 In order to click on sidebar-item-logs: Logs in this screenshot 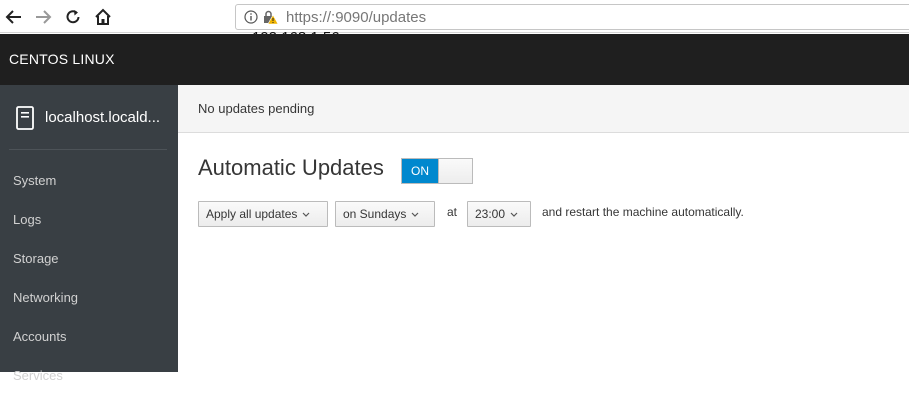, I will do `click(89, 219)`.